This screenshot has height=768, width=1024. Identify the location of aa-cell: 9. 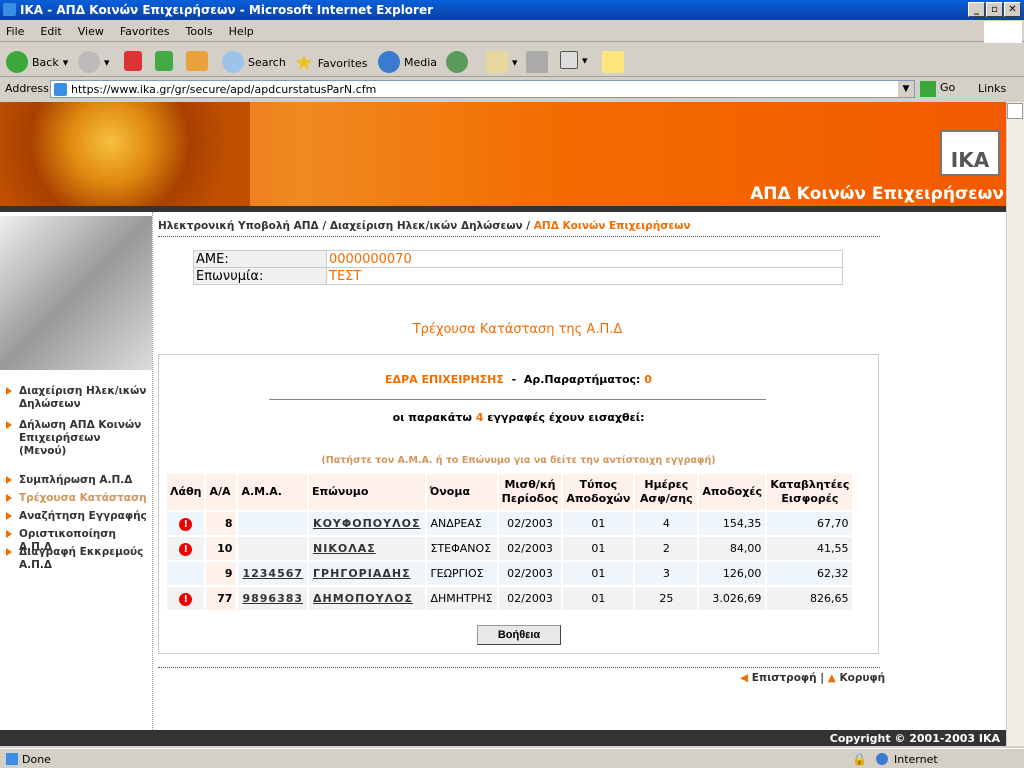
(221, 573).